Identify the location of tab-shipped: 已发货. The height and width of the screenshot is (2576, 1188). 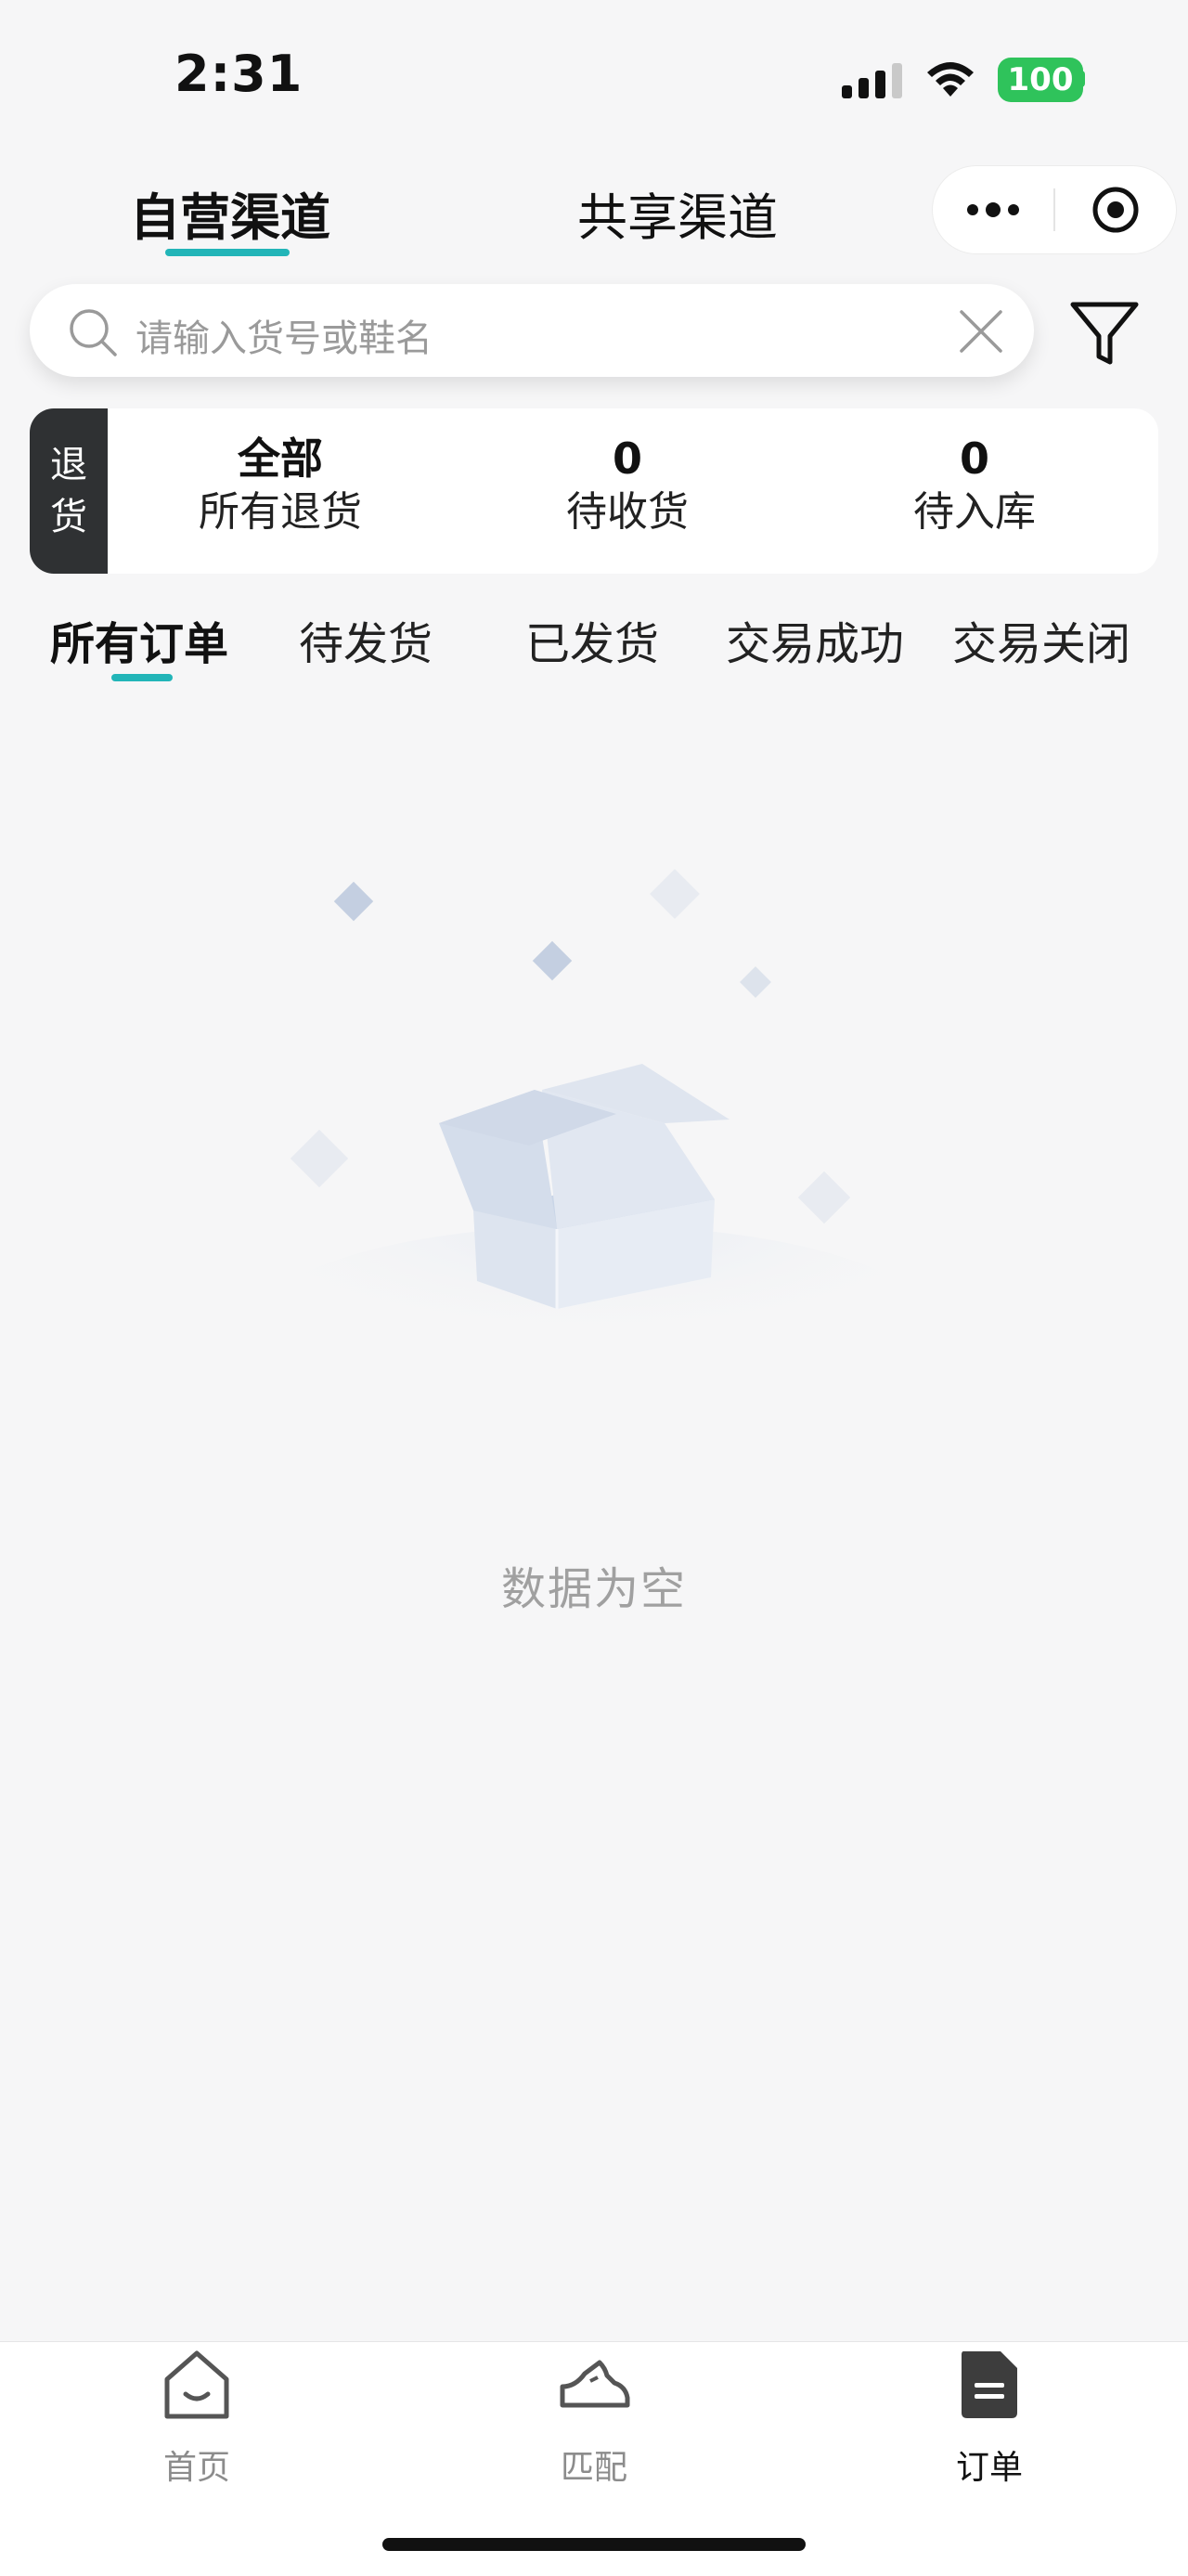
(592, 639).